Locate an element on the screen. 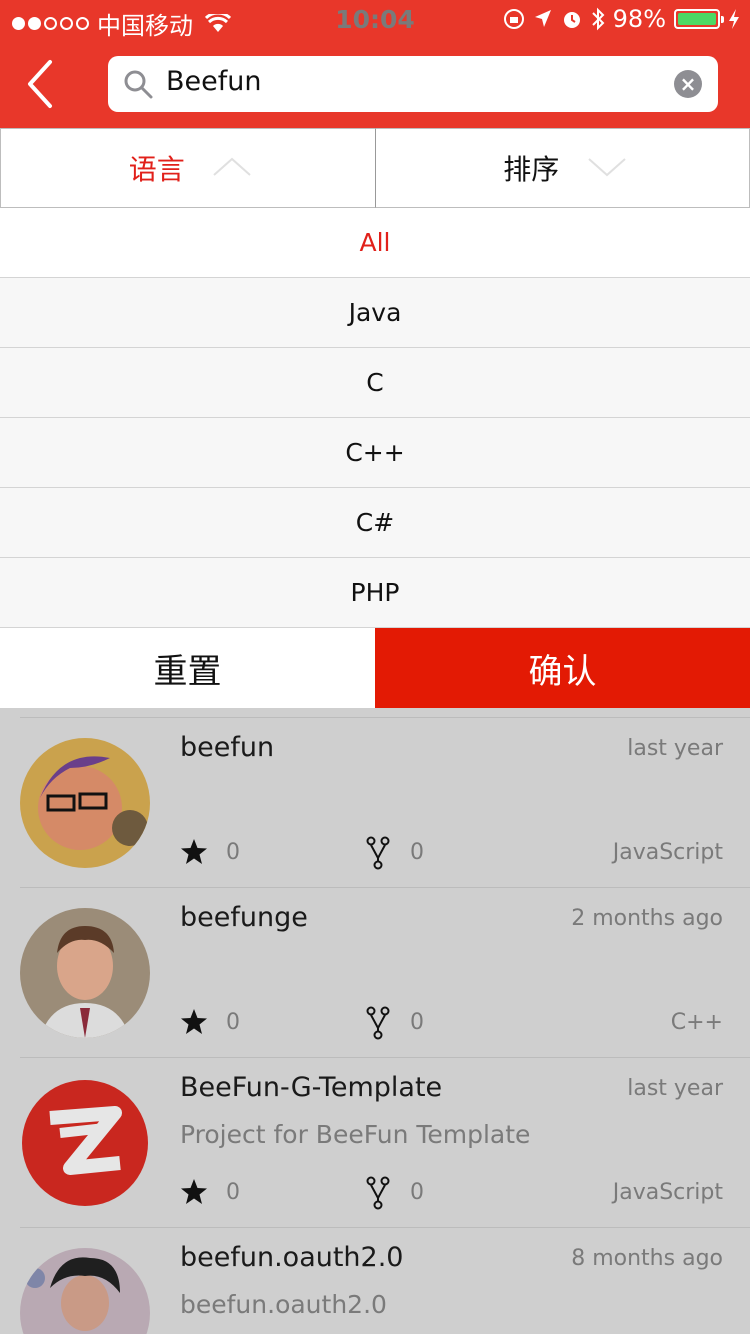 The height and width of the screenshot is (1334, 750). tab-sort: 排序 is located at coordinates (562, 168).